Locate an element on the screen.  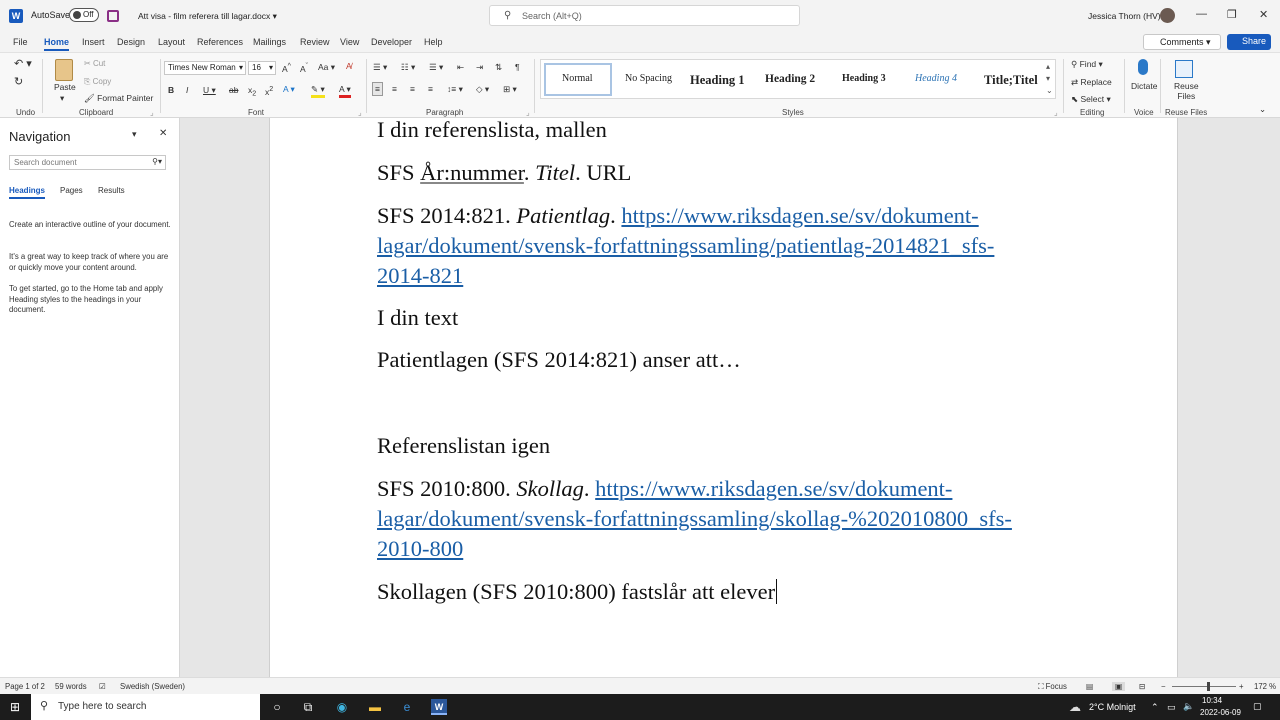
style-heading-2: Heading 2 is located at coordinates (790, 79).